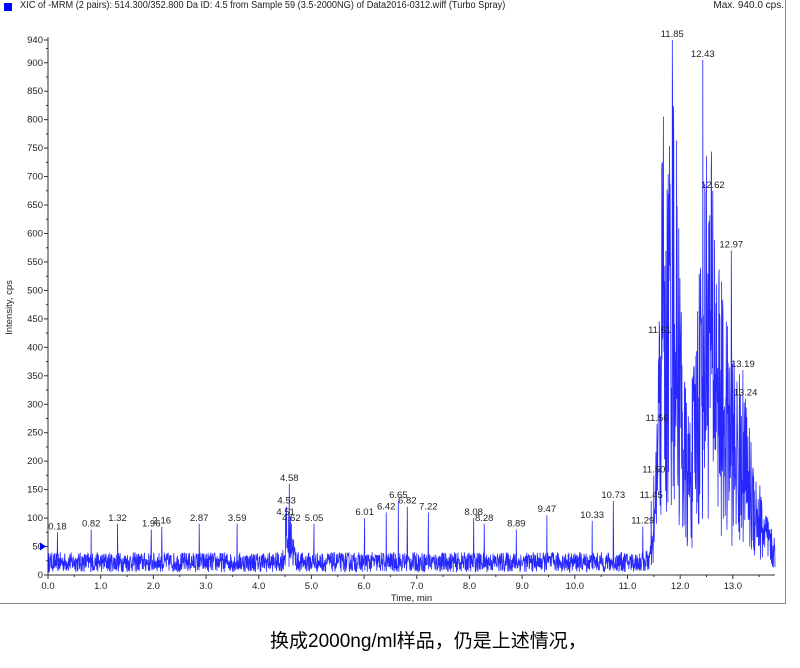 The height and width of the screenshot is (668, 800). What do you see at coordinates (672, 34) in the screenshot?
I see `peak-label: 11.85` at bounding box center [672, 34].